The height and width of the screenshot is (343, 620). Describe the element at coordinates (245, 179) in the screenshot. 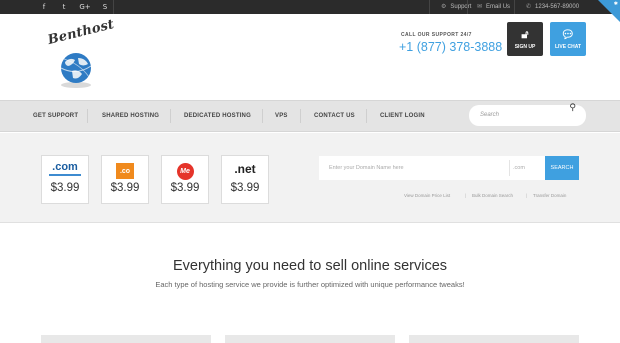

I see `domain-card-net: .net $3.99` at that location.